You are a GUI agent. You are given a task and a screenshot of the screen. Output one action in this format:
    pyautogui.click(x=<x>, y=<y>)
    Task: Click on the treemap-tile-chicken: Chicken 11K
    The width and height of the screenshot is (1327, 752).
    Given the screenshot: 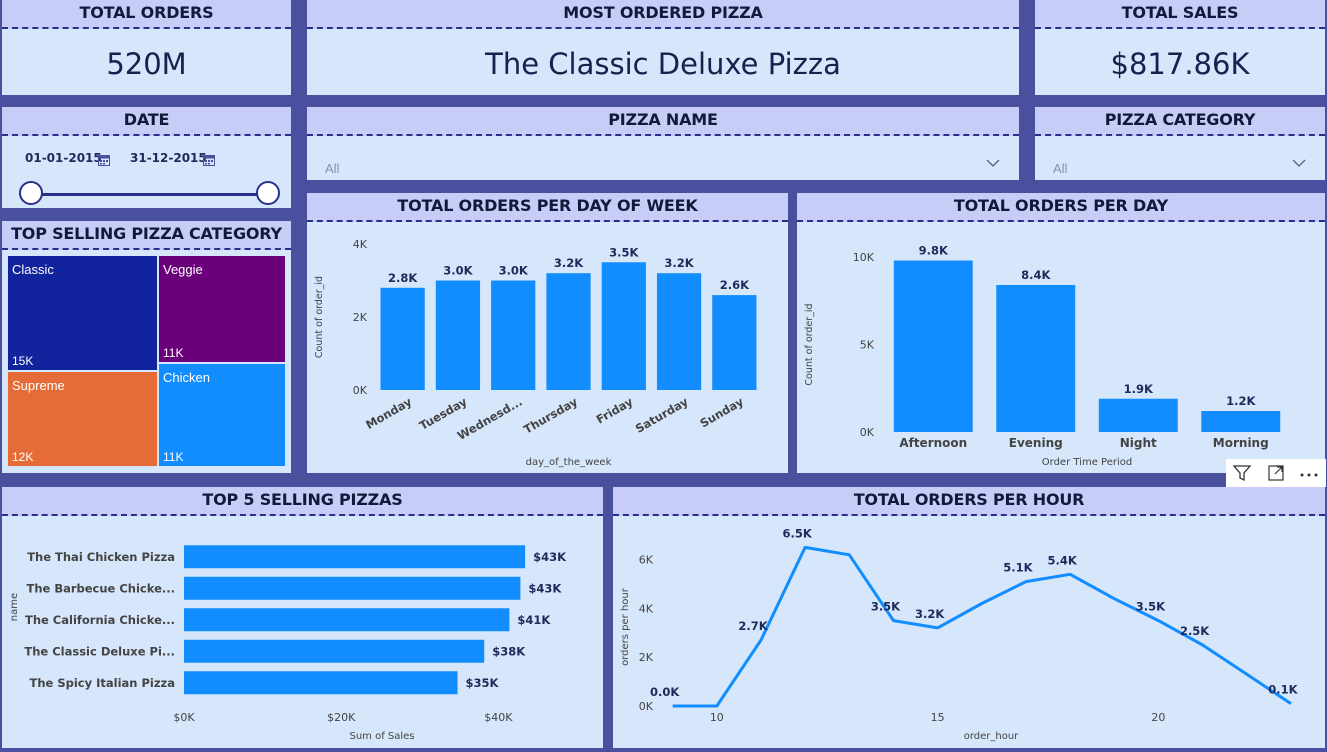 What is the action you would take?
    pyautogui.click(x=222, y=415)
    